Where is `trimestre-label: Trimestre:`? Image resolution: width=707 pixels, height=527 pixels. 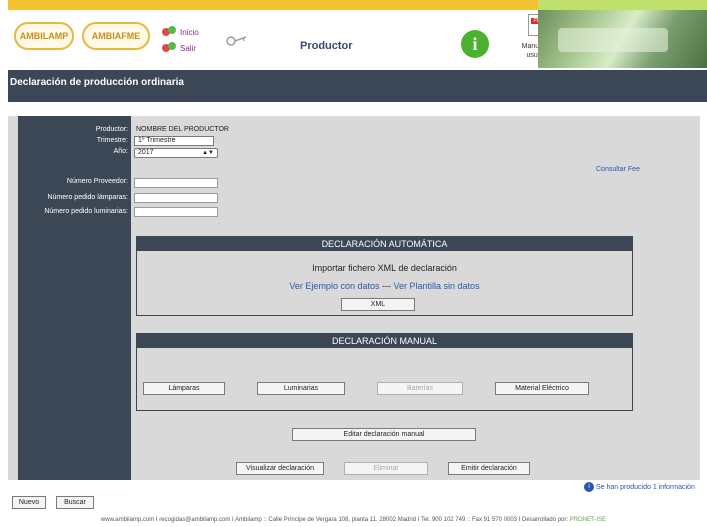 trimestre-label: Trimestre: is located at coordinates (112, 140).